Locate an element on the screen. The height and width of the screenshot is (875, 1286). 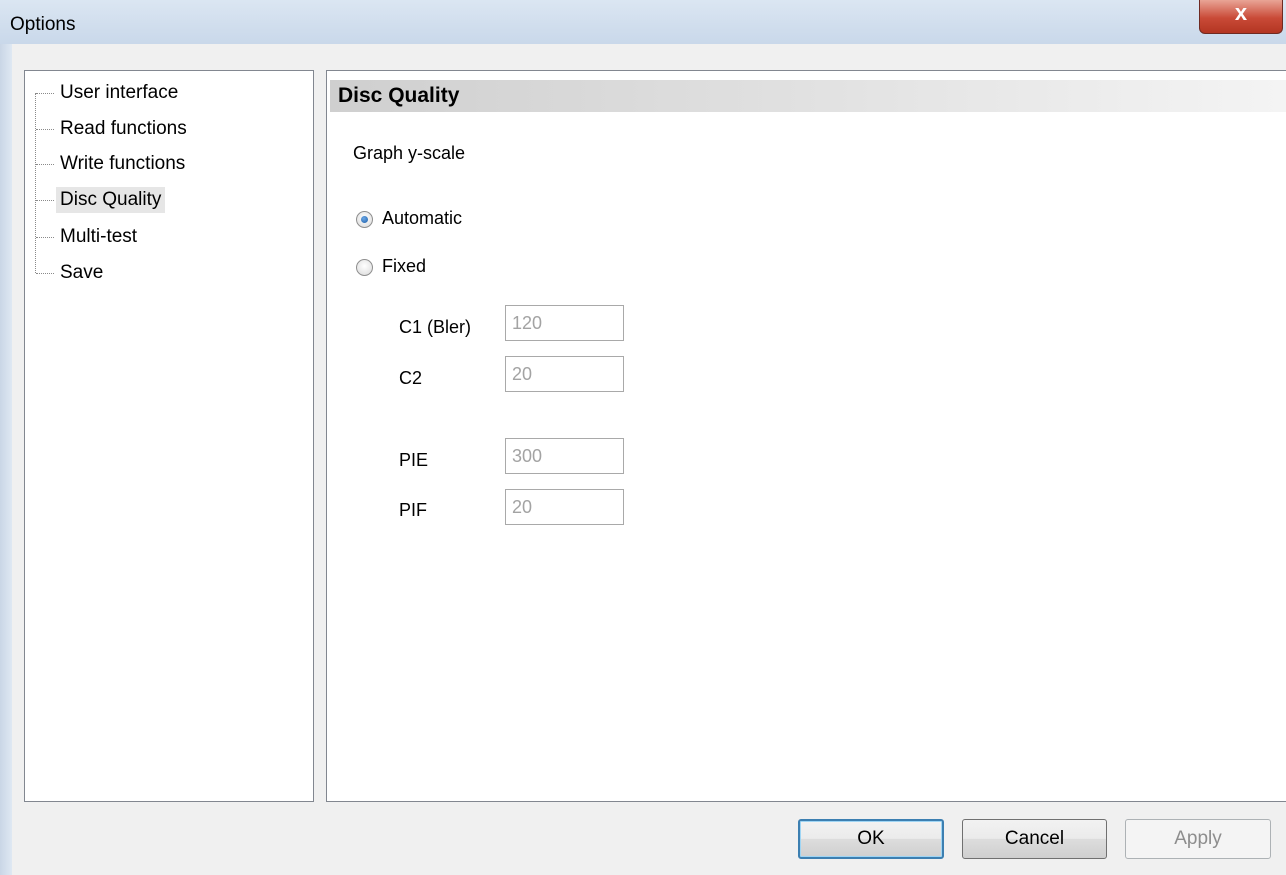
panel-header is located at coordinates (808, 96).